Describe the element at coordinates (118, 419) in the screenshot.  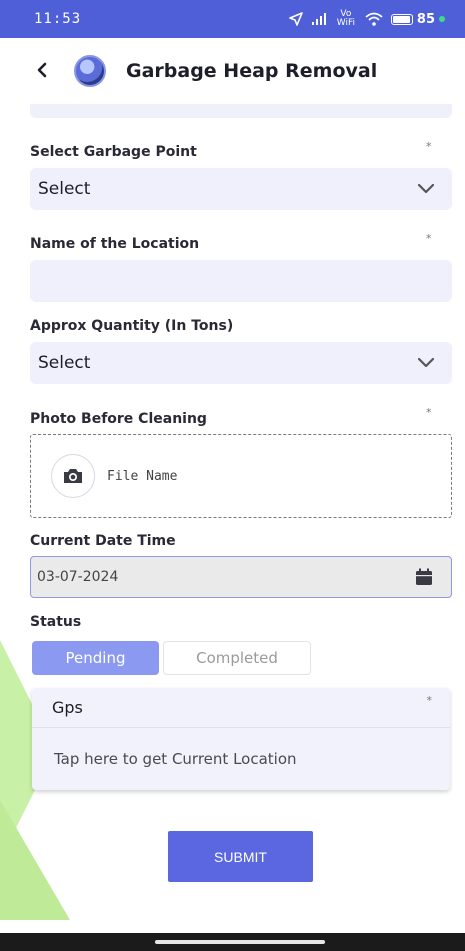
I see `photo-label: Photo Before Cleaning` at that location.